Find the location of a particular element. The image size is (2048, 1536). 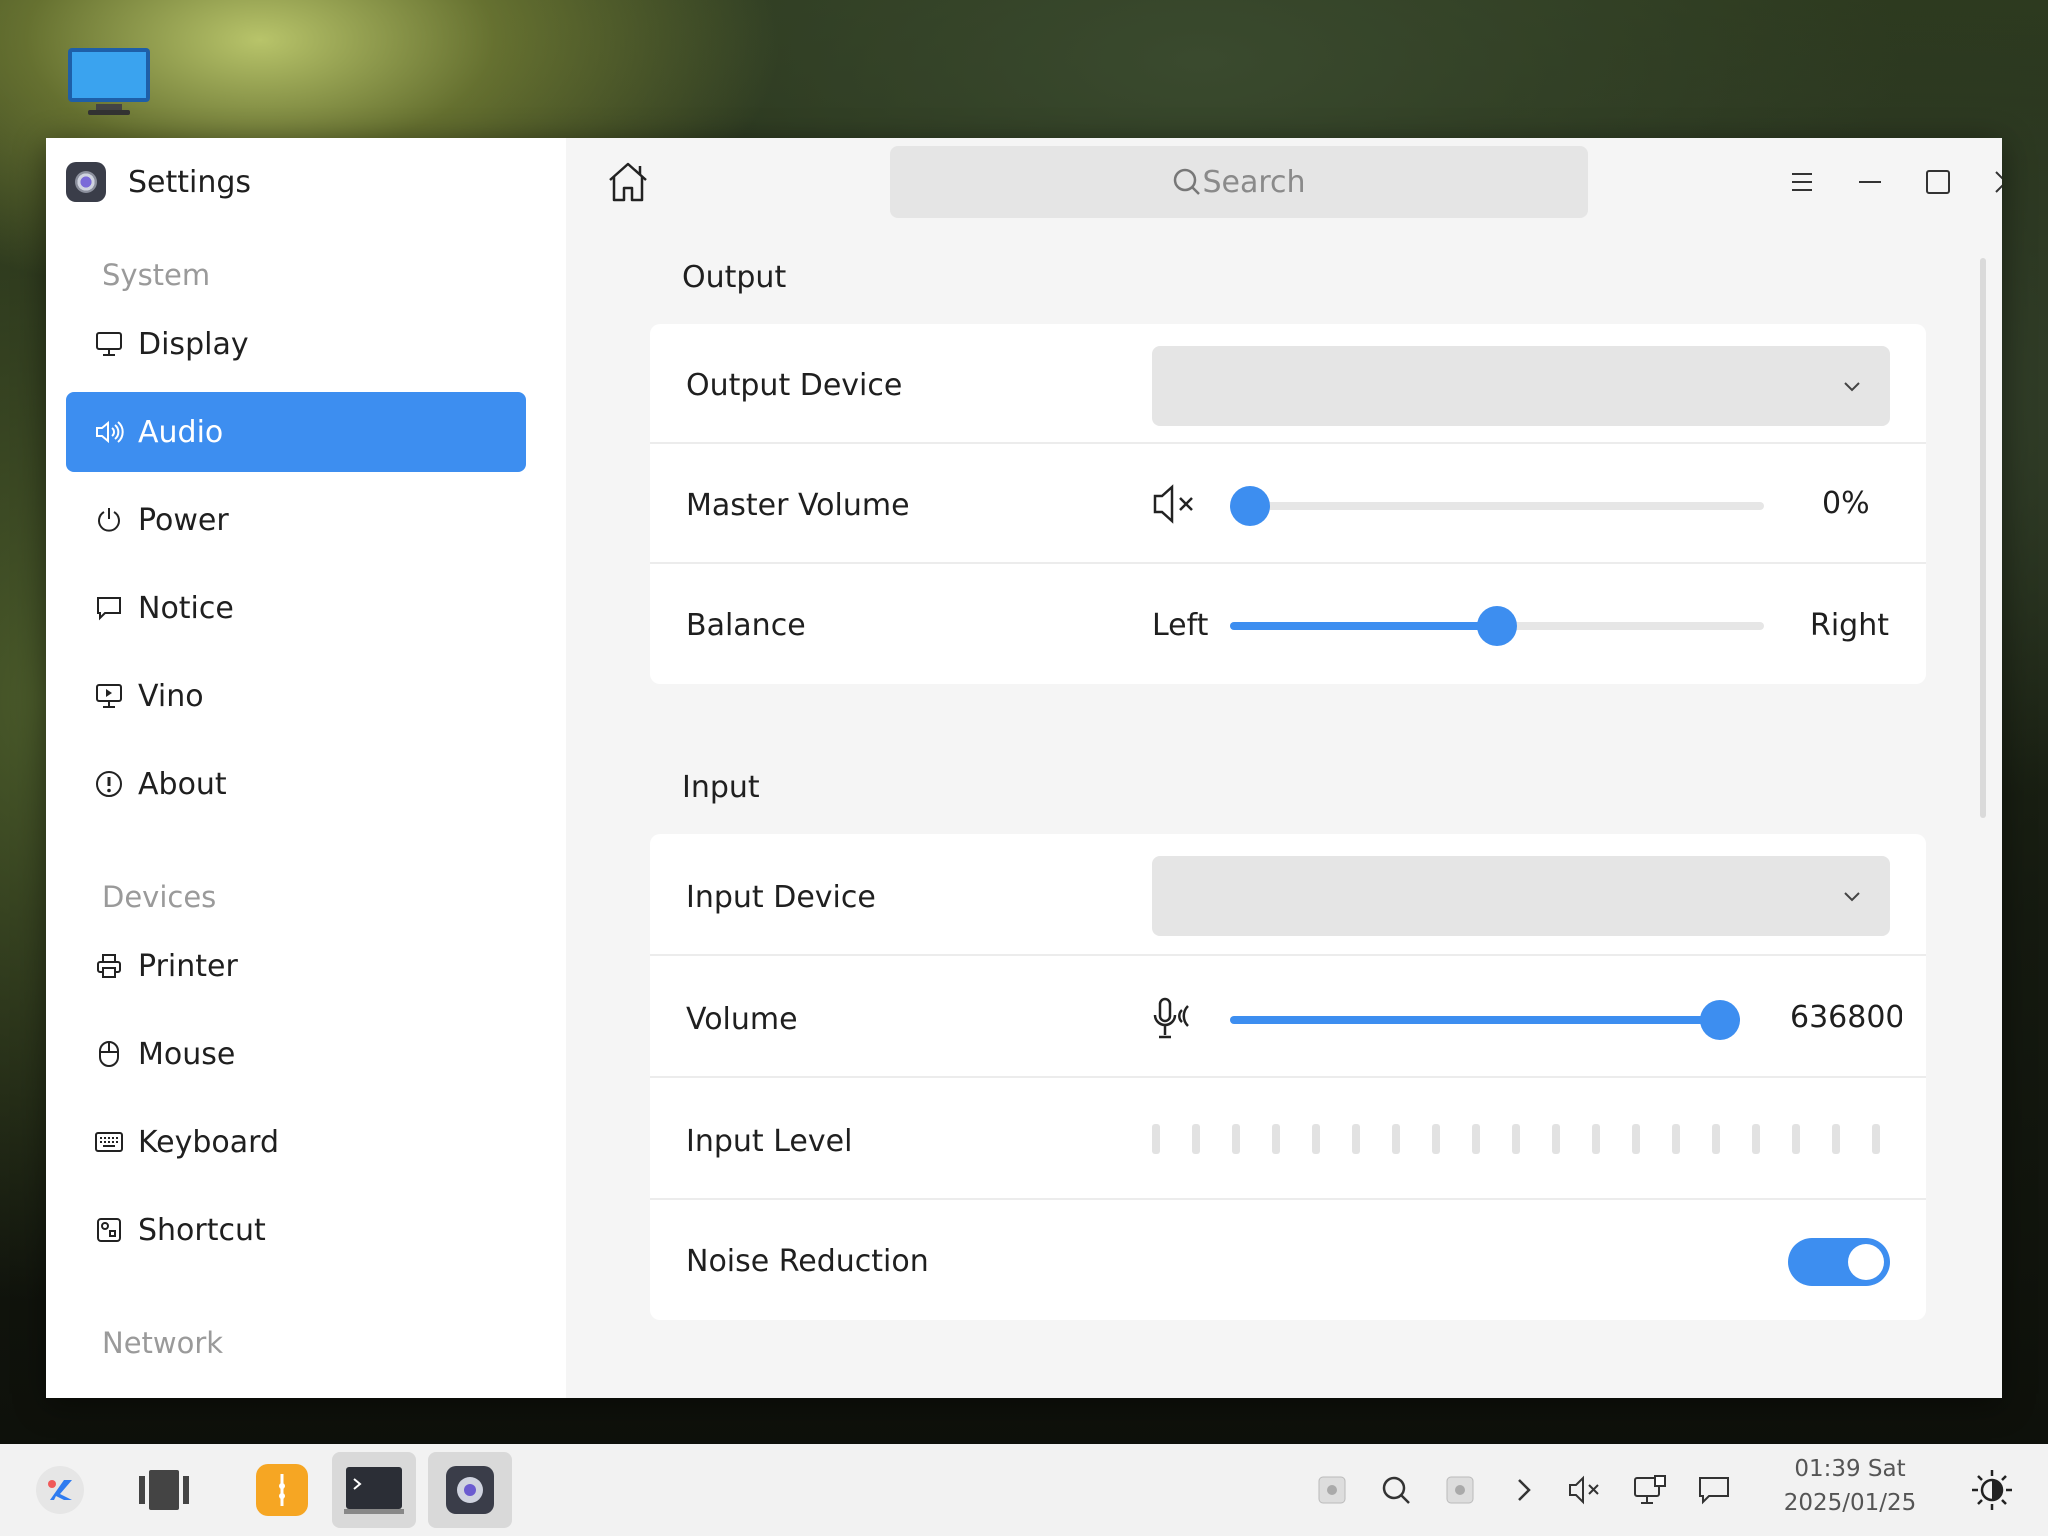

sidebar-item-shortcut: Shortcut is located at coordinates (296, 1230).